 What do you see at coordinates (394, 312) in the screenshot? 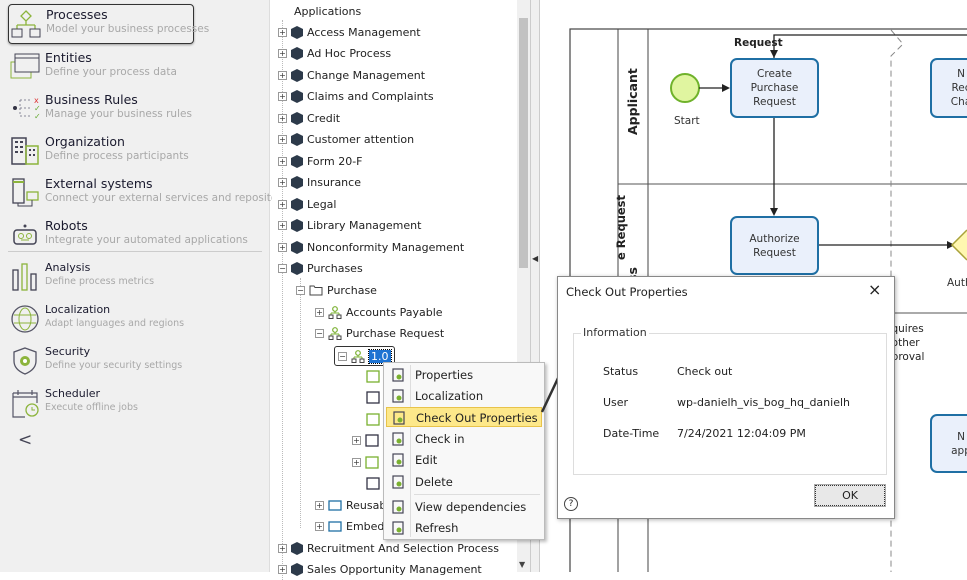
I see `tree-item-label: Accounts Payable` at bounding box center [394, 312].